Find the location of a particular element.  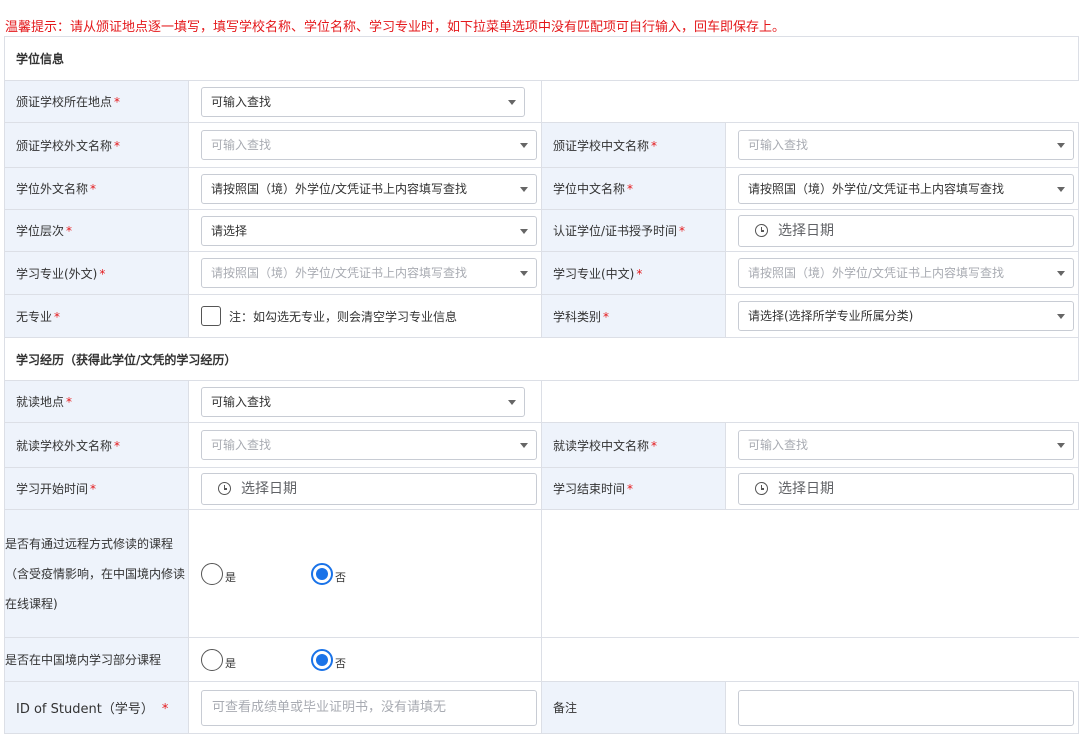

cell-major-foreign: 请按照国（境）外学位/文凭证书上内容填写查找 is located at coordinates (365, 273).